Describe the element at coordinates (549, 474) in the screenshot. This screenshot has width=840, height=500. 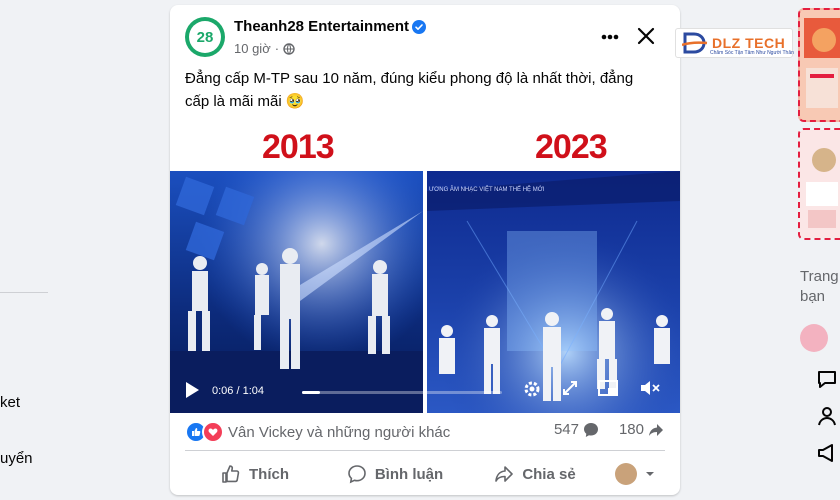
I see `share-label: Chia sẻ` at that location.